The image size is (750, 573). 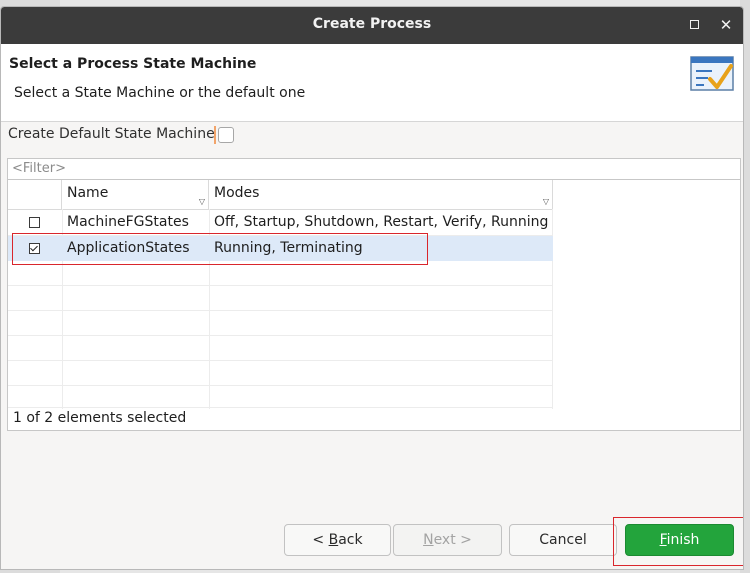 I want to click on page-title: Select a Process State Machine, so click(x=133, y=64).